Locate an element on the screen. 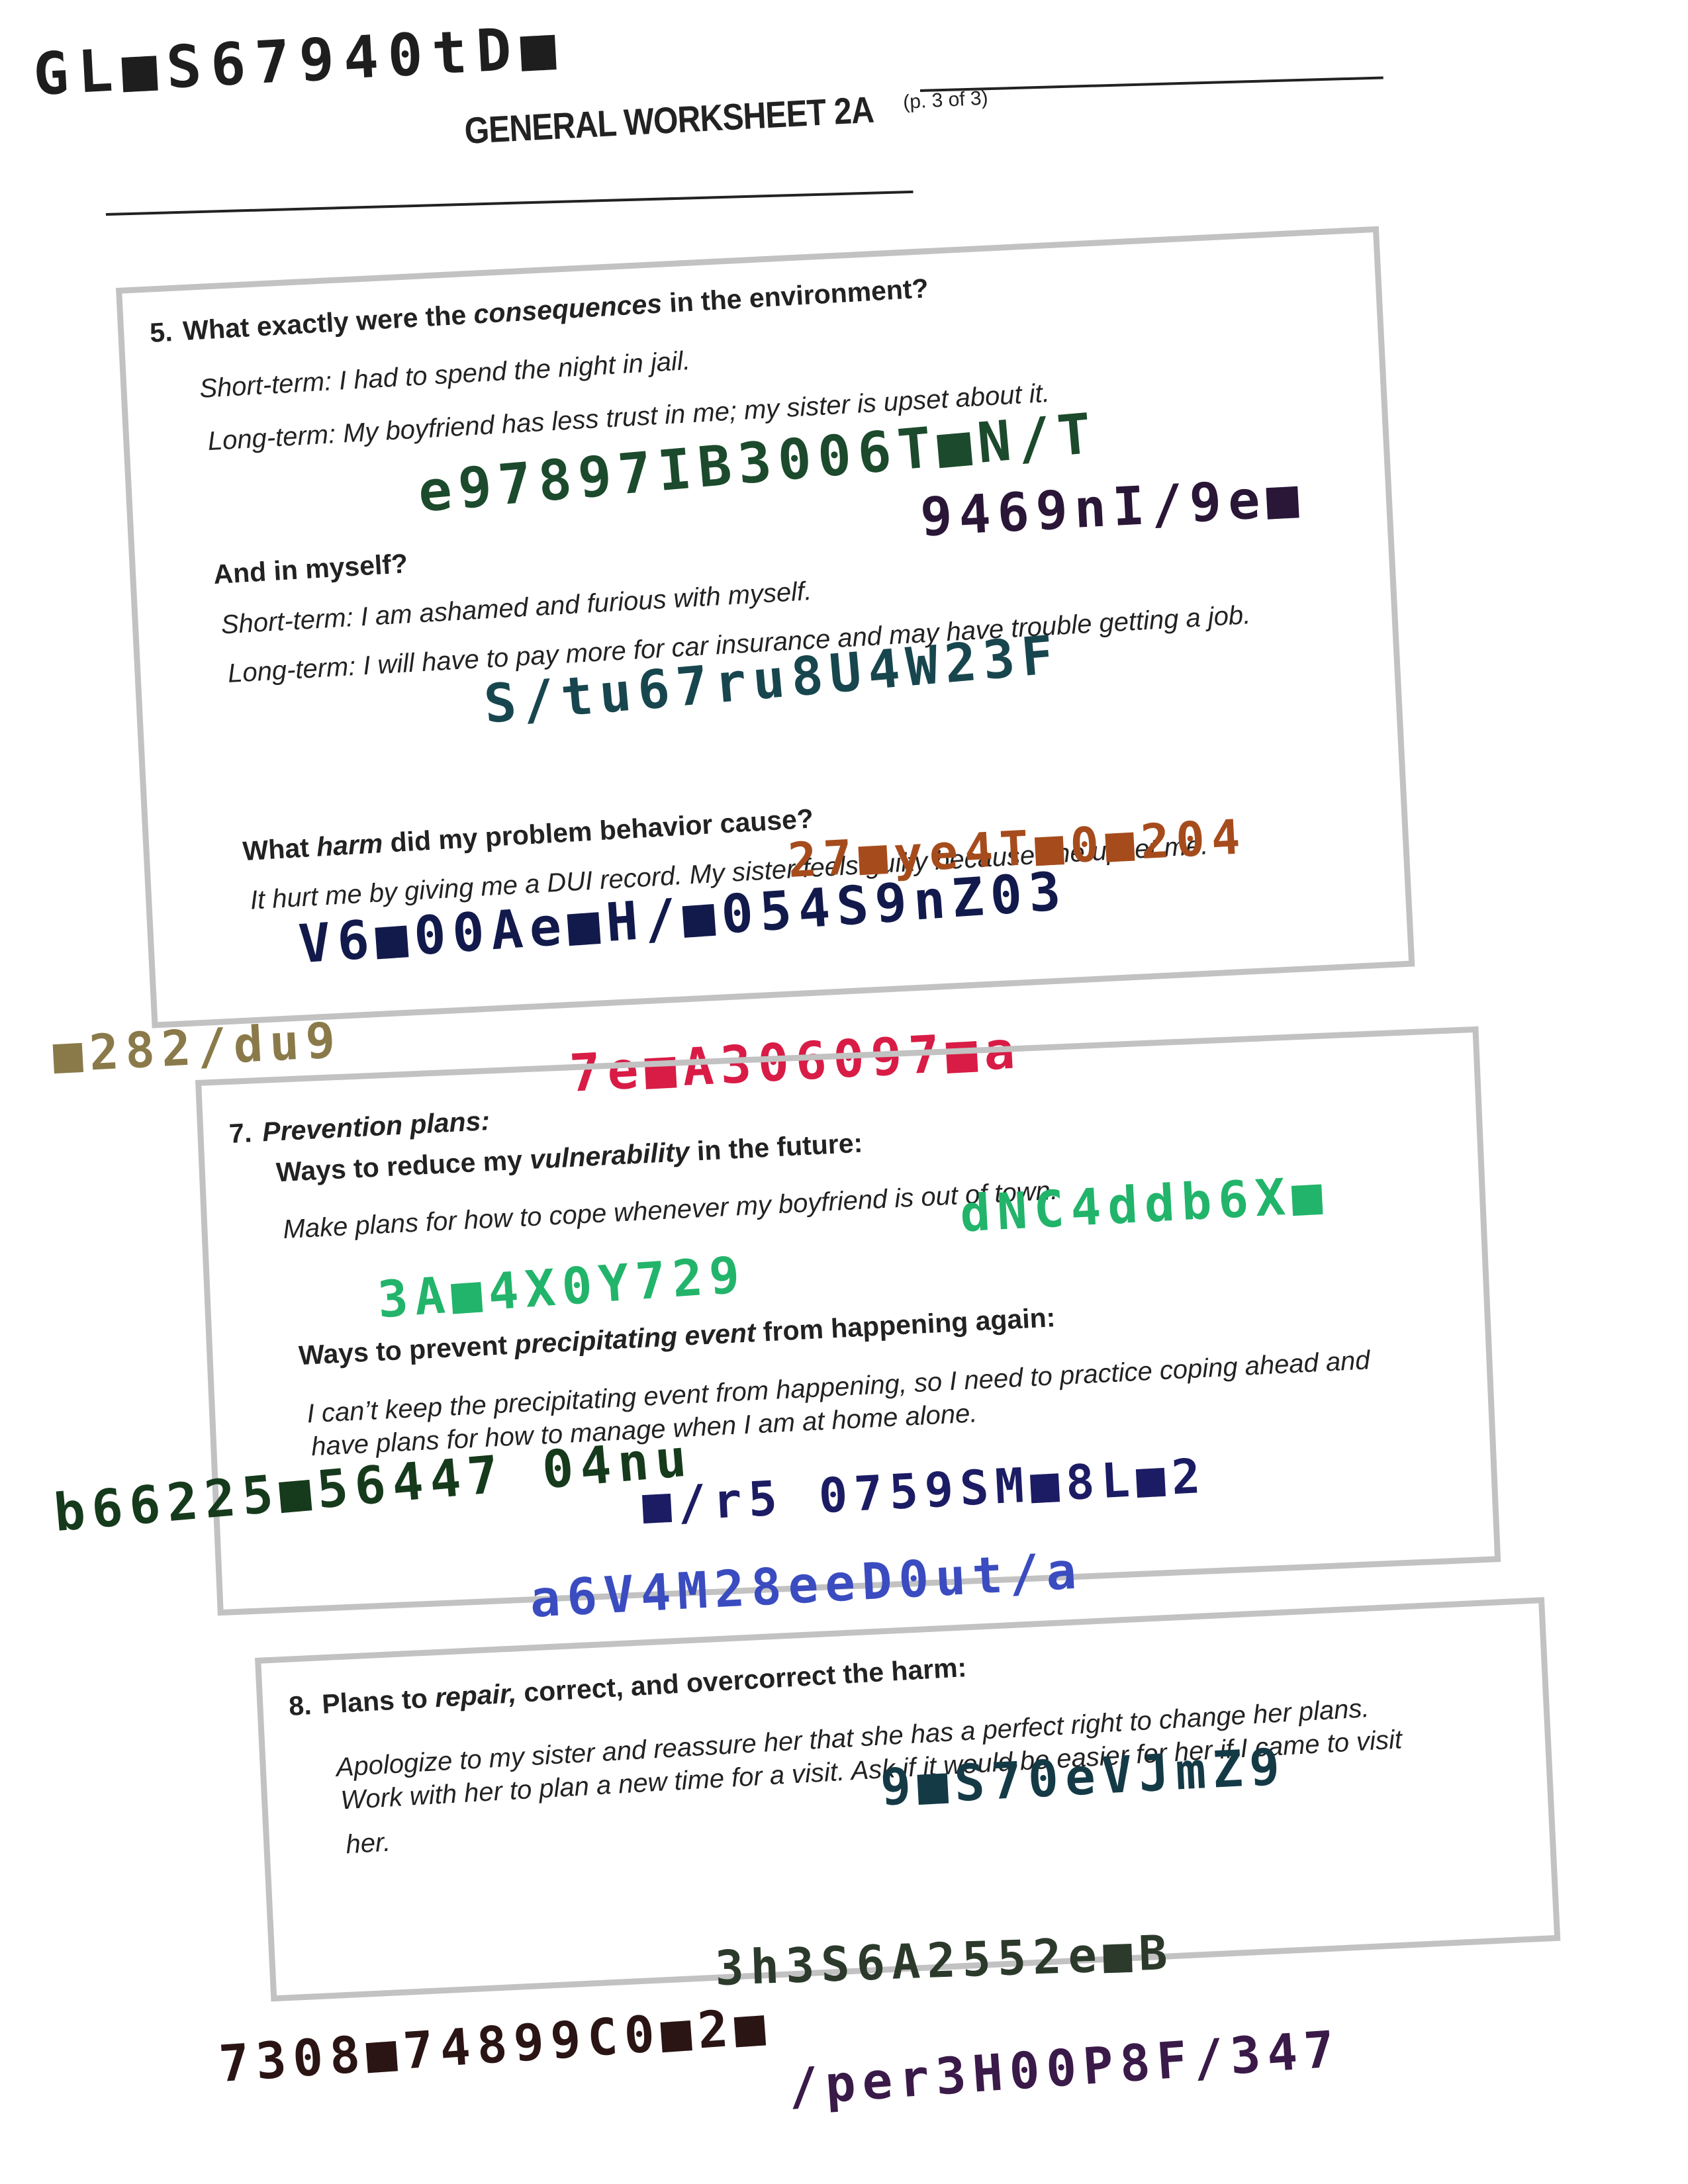 Image resolution: width=1688 pixels, height=2184 pixels. page-subtitle: (p. 3 of 3) is located at coordinates (945, 100).